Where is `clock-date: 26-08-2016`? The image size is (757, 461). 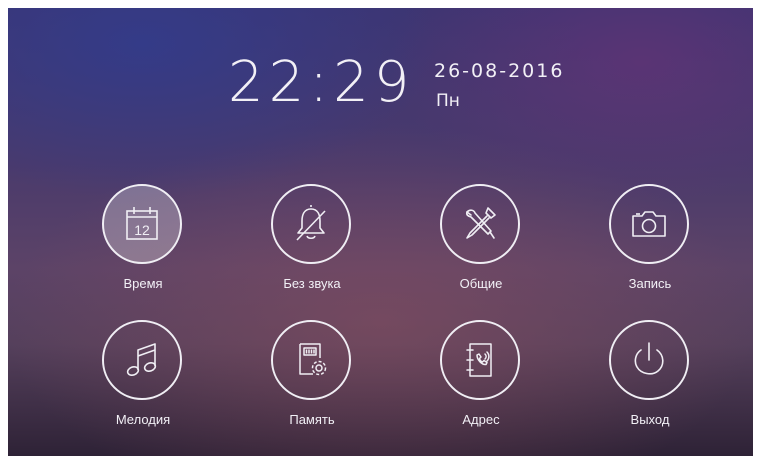
clock-date: 26-08-2016 is located at coordinates (499, 71).